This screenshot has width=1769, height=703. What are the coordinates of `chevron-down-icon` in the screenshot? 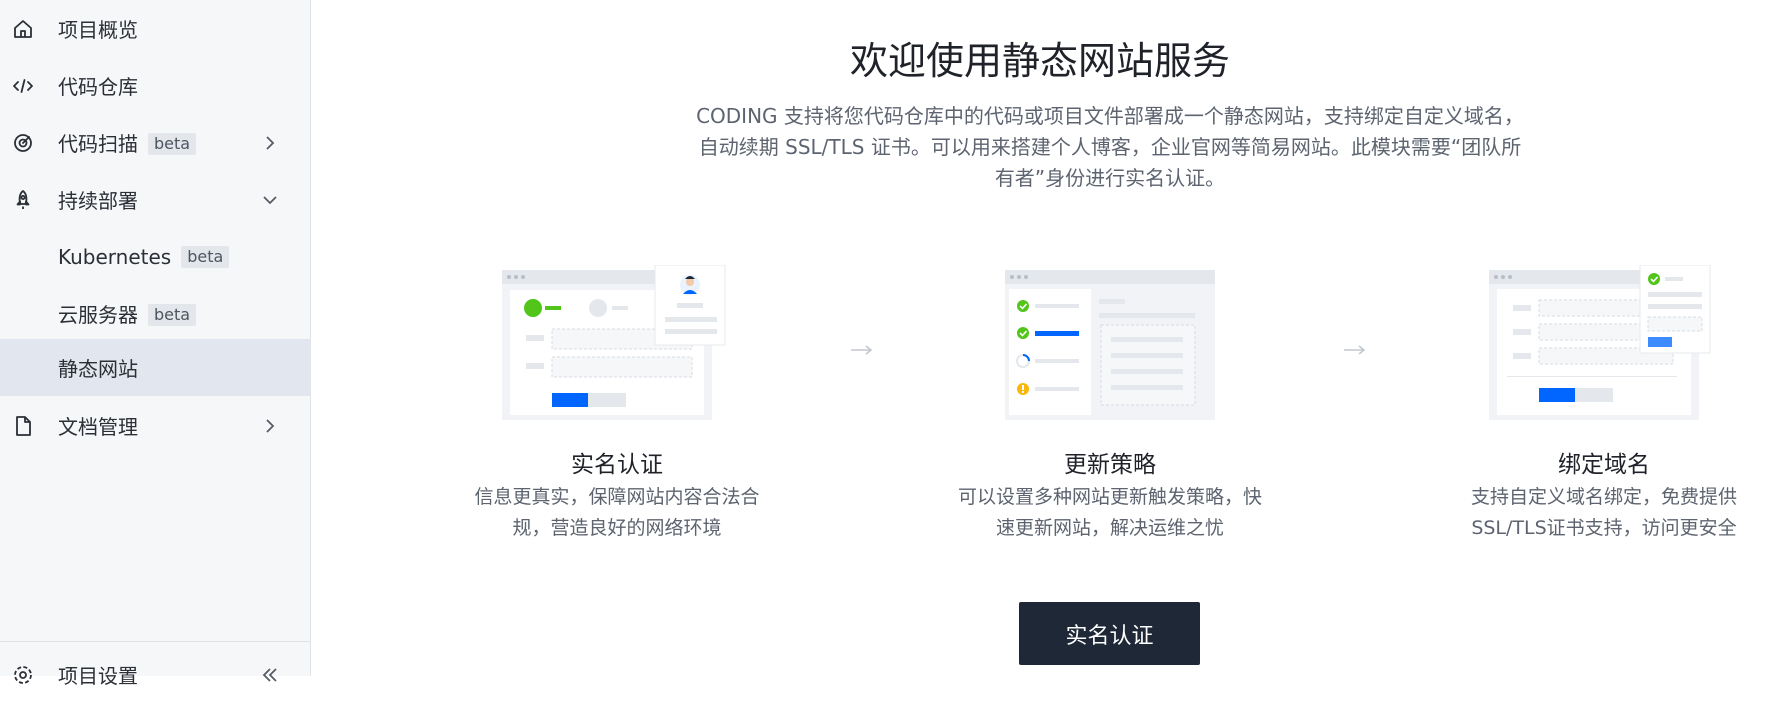 It's located at (270, 200).